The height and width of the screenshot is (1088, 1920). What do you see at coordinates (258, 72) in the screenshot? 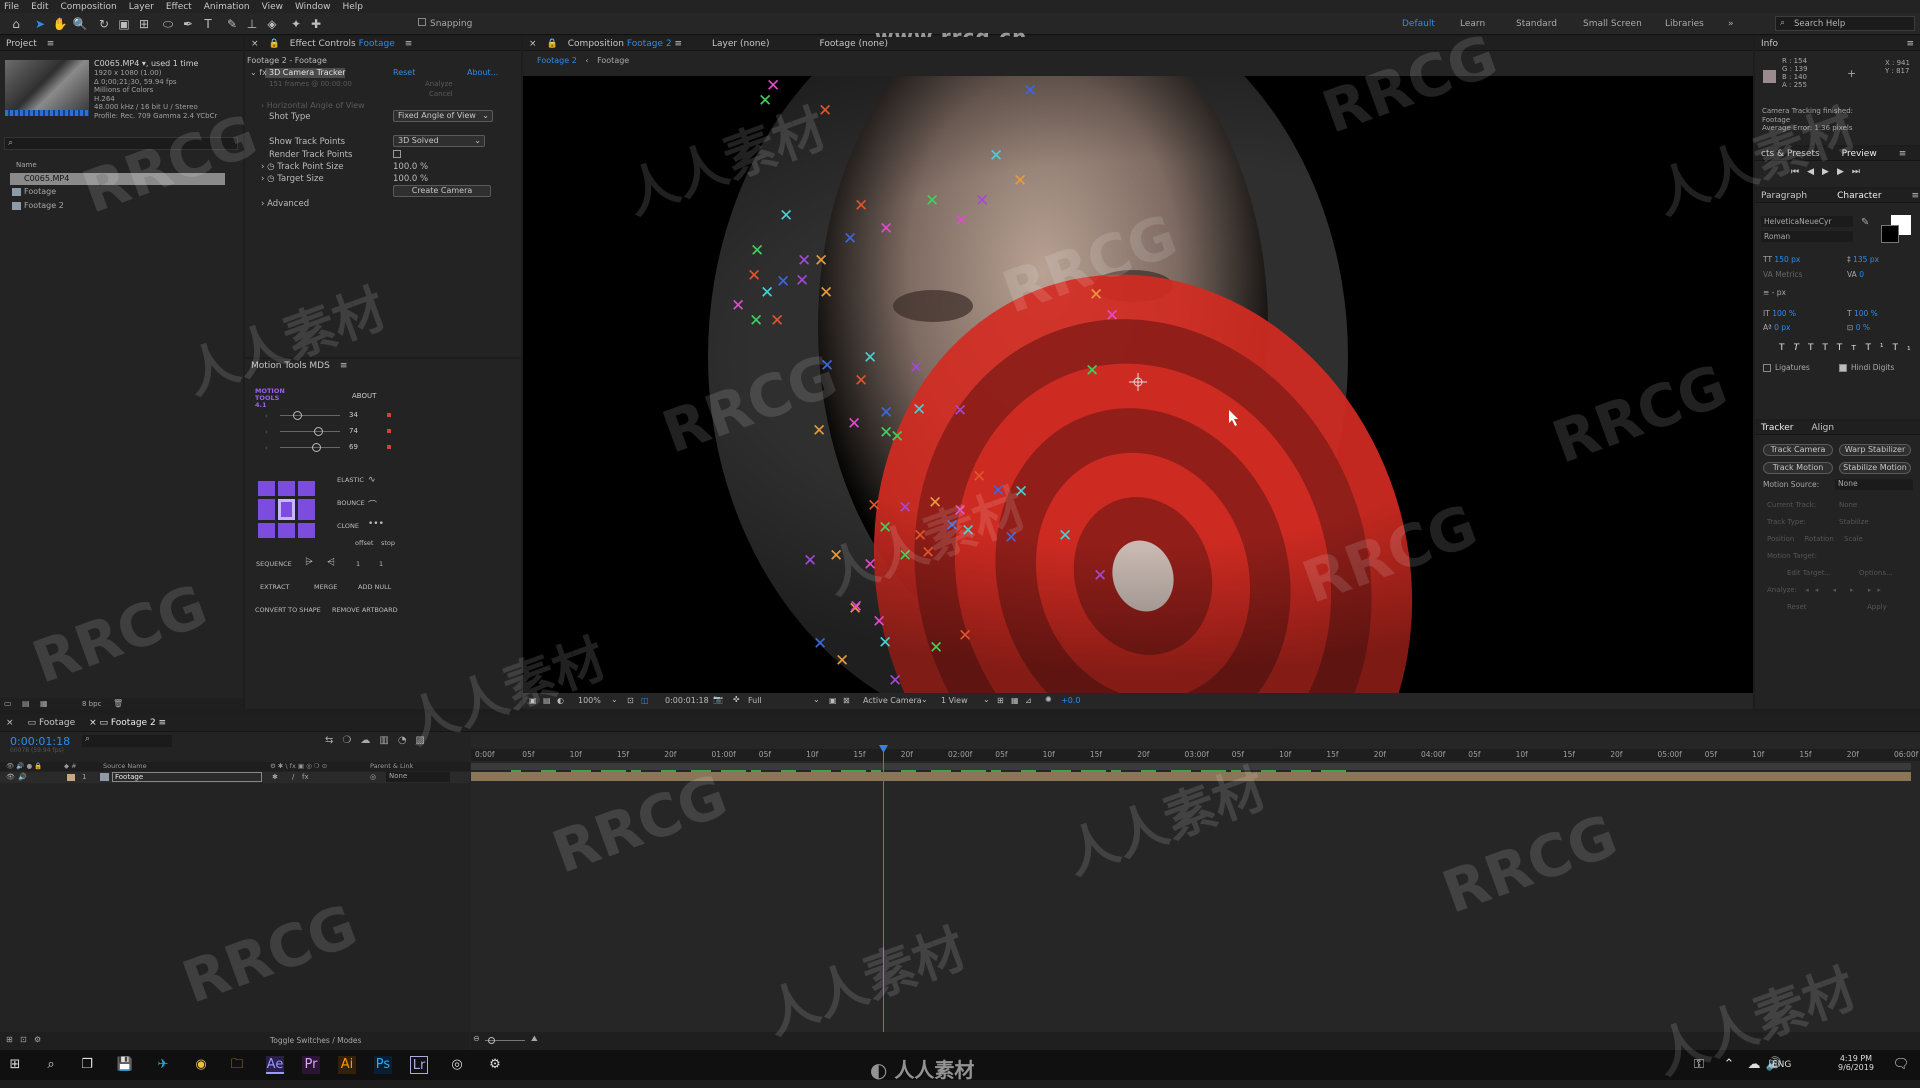
I see `fx-icon: ⌄ fx` at bounding box center [258, 72].